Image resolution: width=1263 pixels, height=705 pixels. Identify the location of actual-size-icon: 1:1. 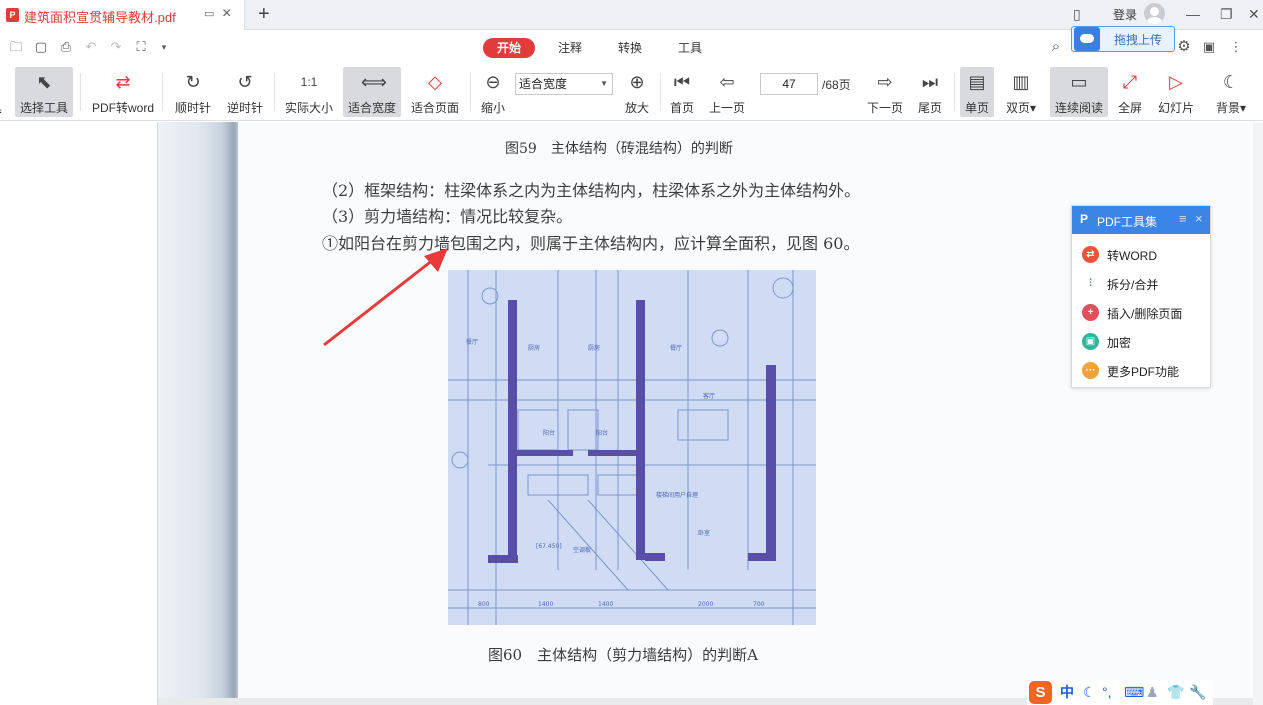
(309, 82).